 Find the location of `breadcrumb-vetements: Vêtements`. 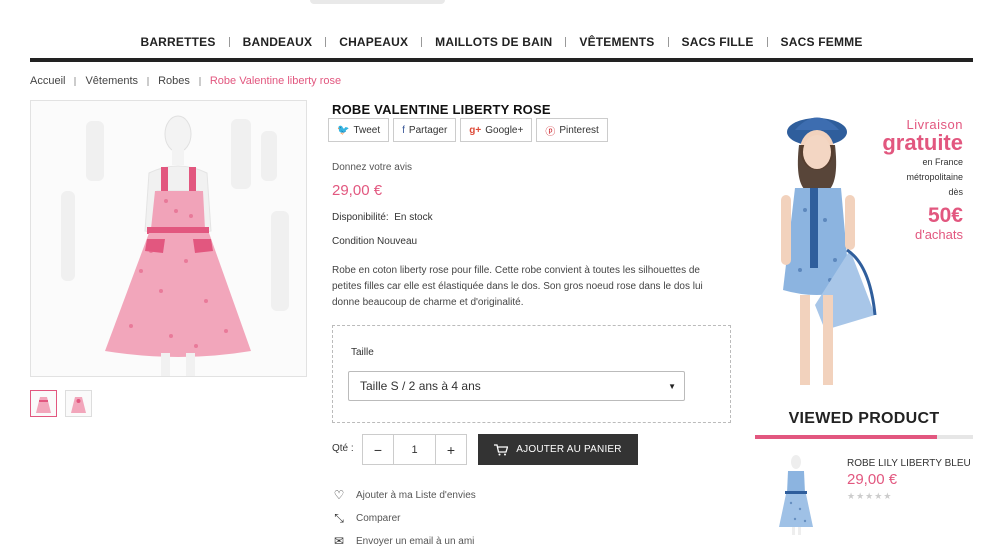

breadcrumb-vetements: Vêtements is located at coordinates (111, 81).